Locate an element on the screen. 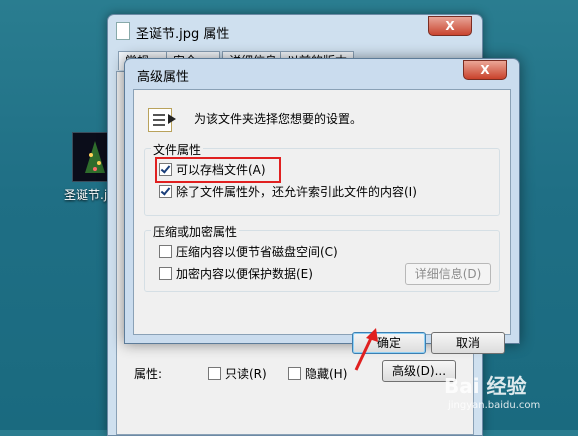 The image size is (578, 436). dialog-title: 高级属性 is located at coordinates (163, 77).